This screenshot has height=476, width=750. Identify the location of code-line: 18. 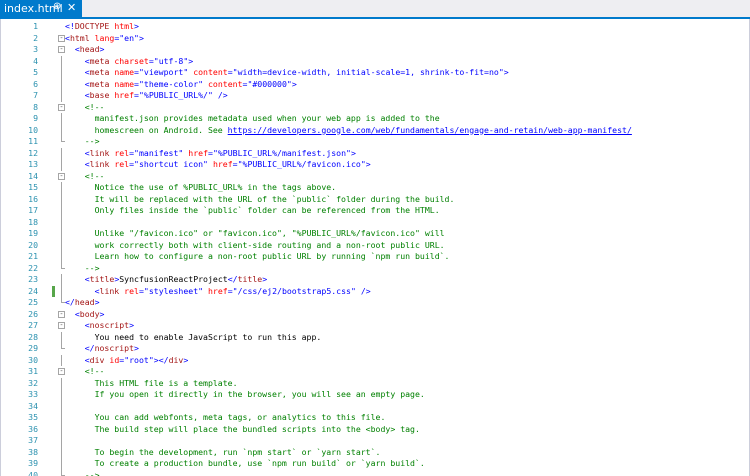
(375, 222).